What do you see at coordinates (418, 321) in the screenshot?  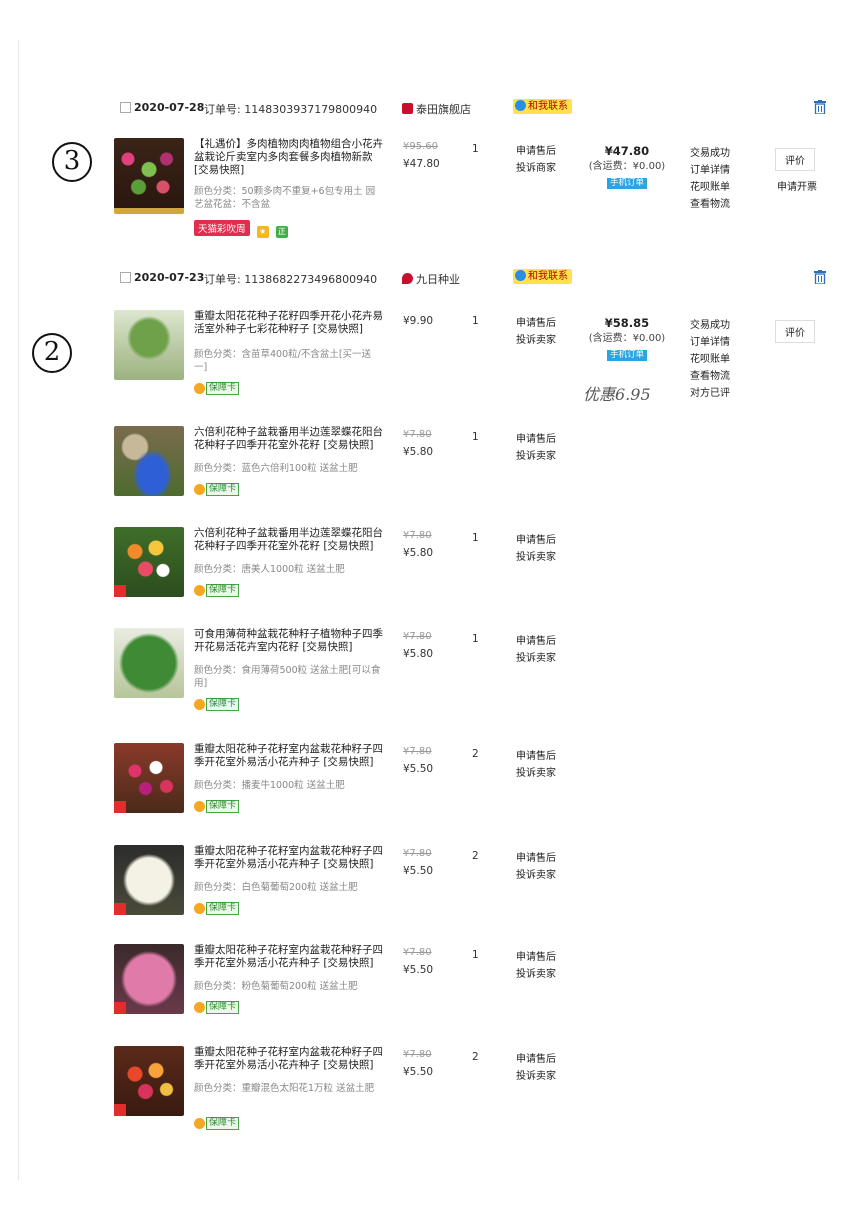 I see `price-paid: ¥9.90` at bounding box center [418, 321].